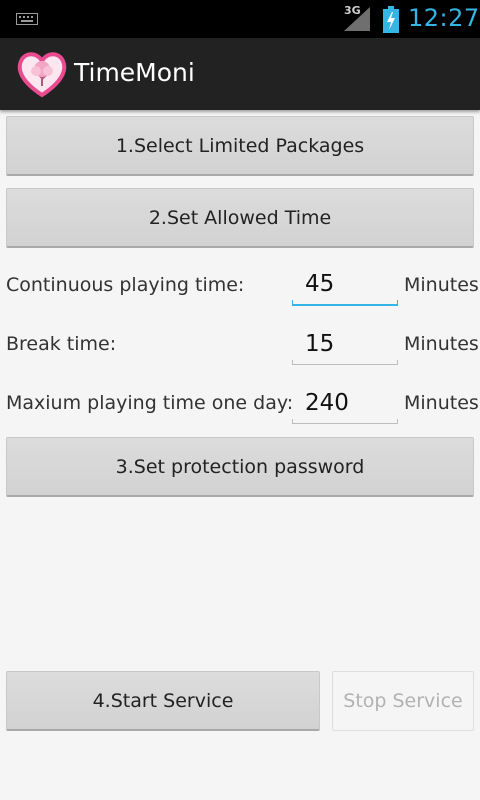  Describe the element at coordinates (27, 19) in the screenshot. I see `keyboard-icon` at that location.